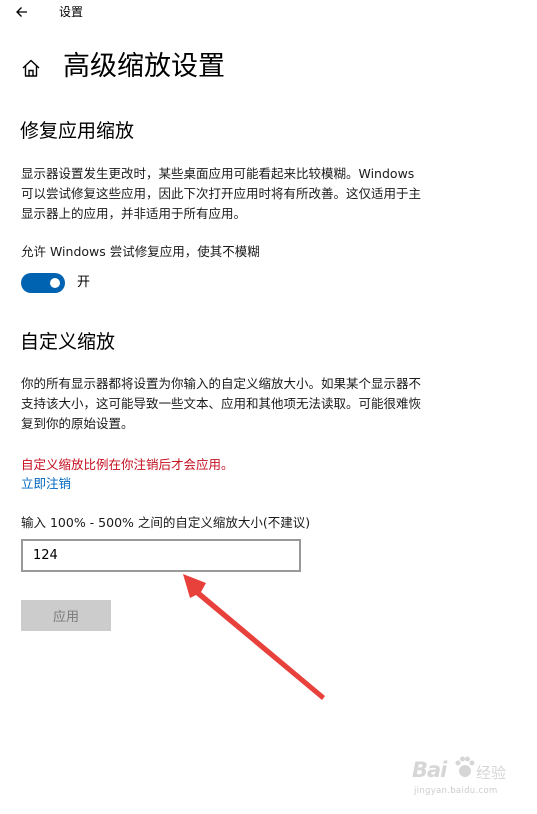 The width and height of the screenshot is (537, 814). I want to click on watermark: Bai 经验 jingyan.baidu.com, so click(467, 777).